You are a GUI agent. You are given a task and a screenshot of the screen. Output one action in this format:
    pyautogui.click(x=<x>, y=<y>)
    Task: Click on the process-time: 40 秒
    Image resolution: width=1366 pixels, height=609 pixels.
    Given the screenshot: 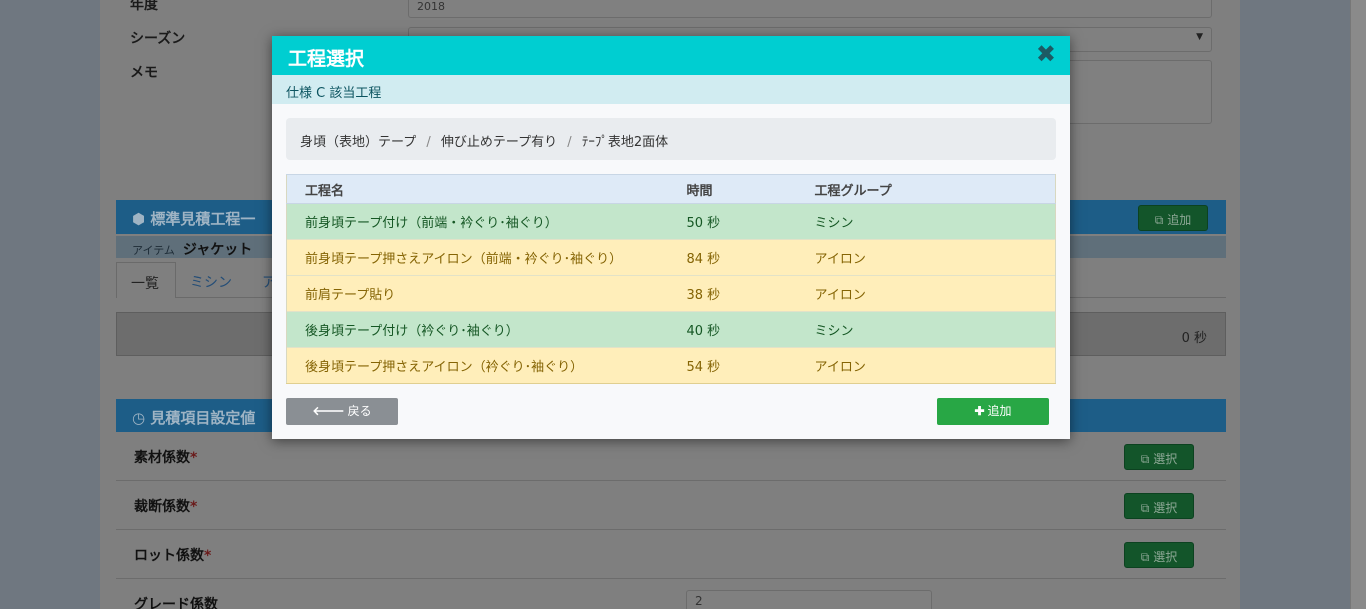 What is the action you would take?
    pyautogui.click(x=732, y=329)
    